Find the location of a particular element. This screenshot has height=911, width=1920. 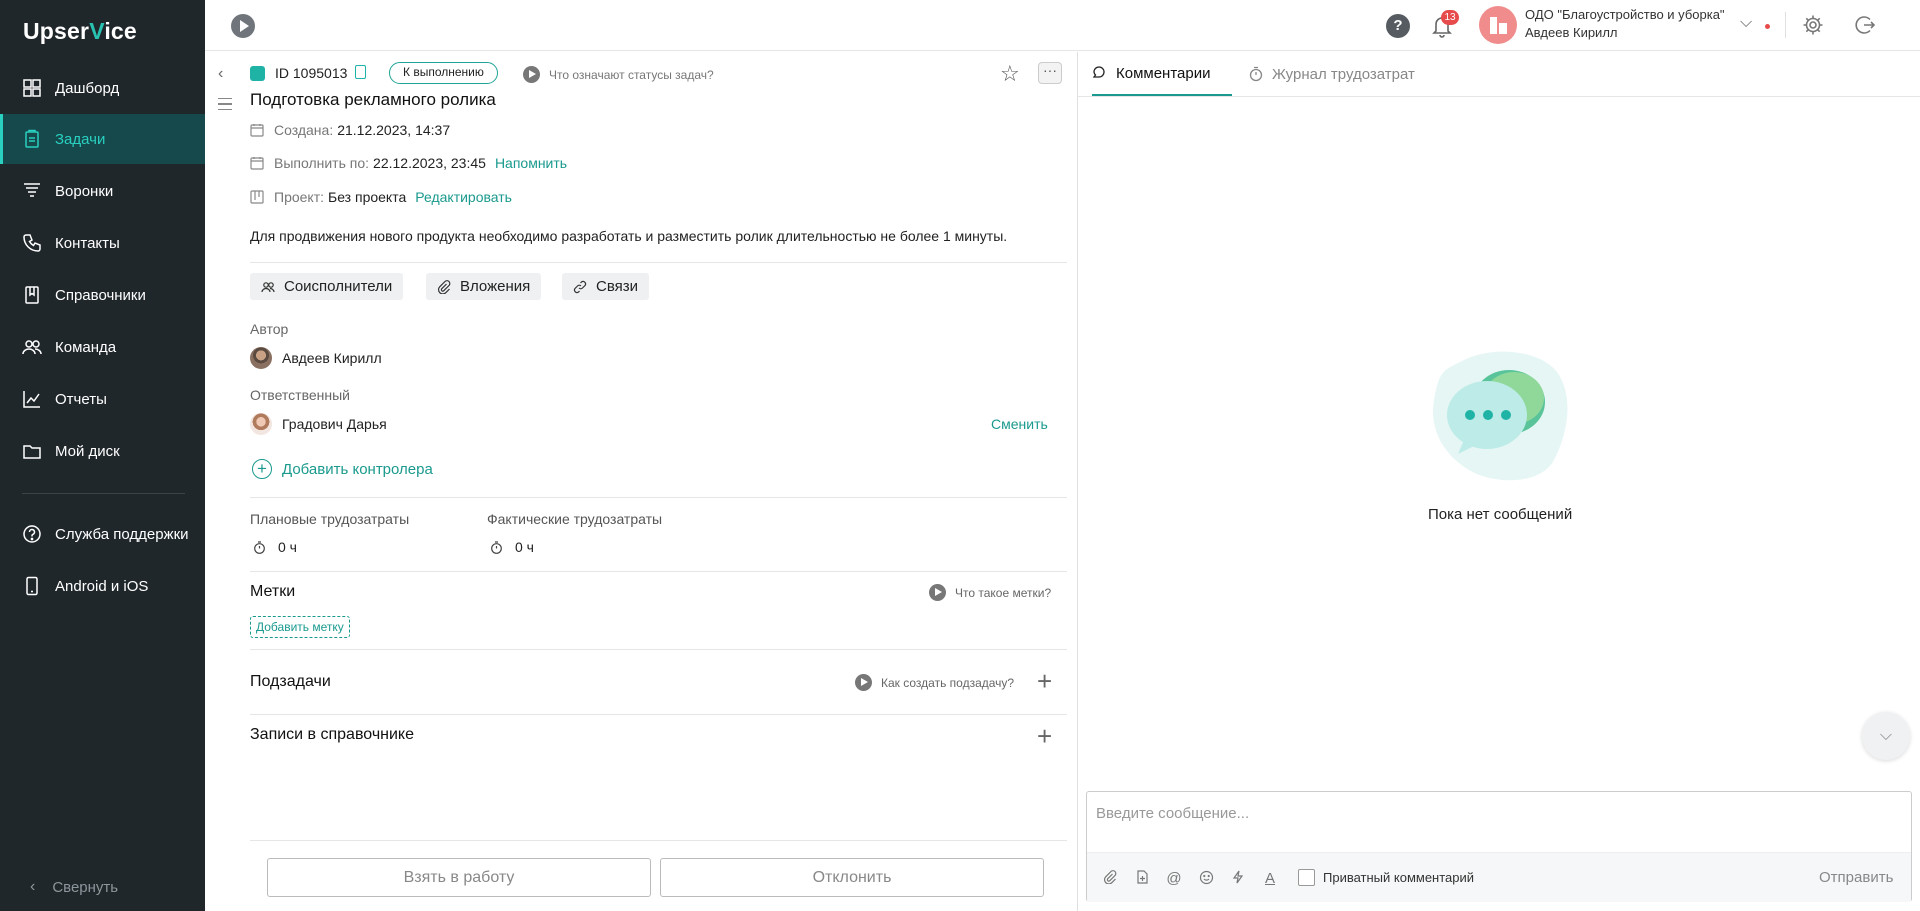

star-icon: ☆ is located at coordinates (1010, 74).